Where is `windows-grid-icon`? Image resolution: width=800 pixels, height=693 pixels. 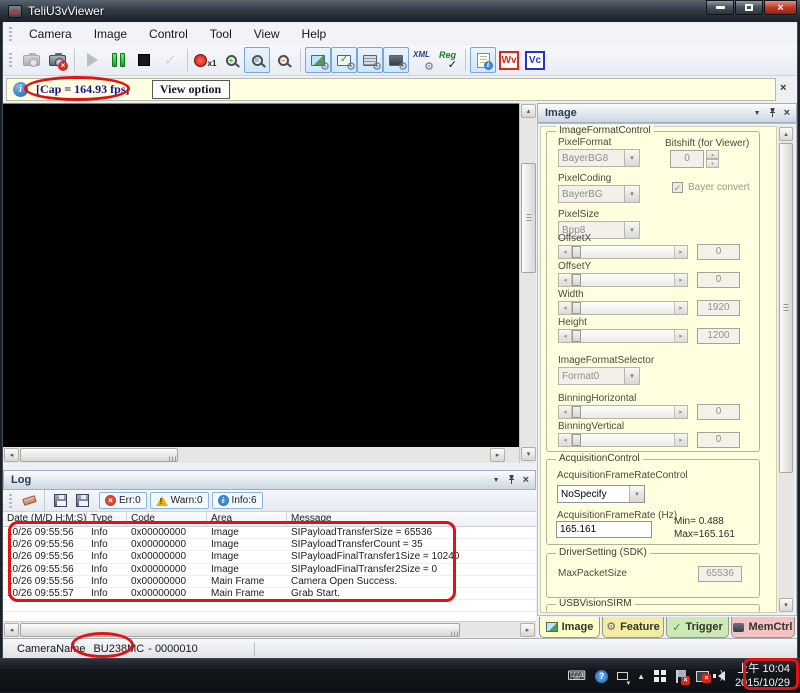 windows-grid-icon is located at coordinates (660, 676).